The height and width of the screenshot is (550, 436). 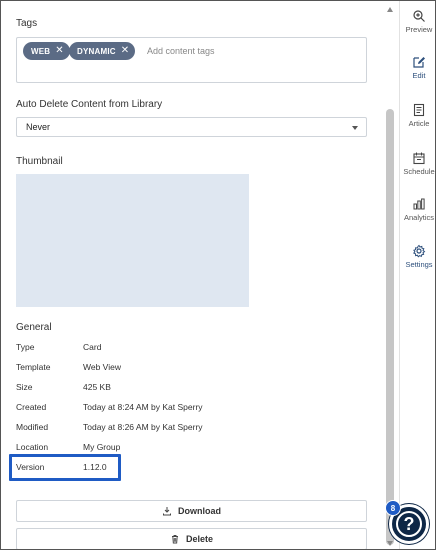 I want to click on nav-item-edit: Edit, so click(x=417, y=75).